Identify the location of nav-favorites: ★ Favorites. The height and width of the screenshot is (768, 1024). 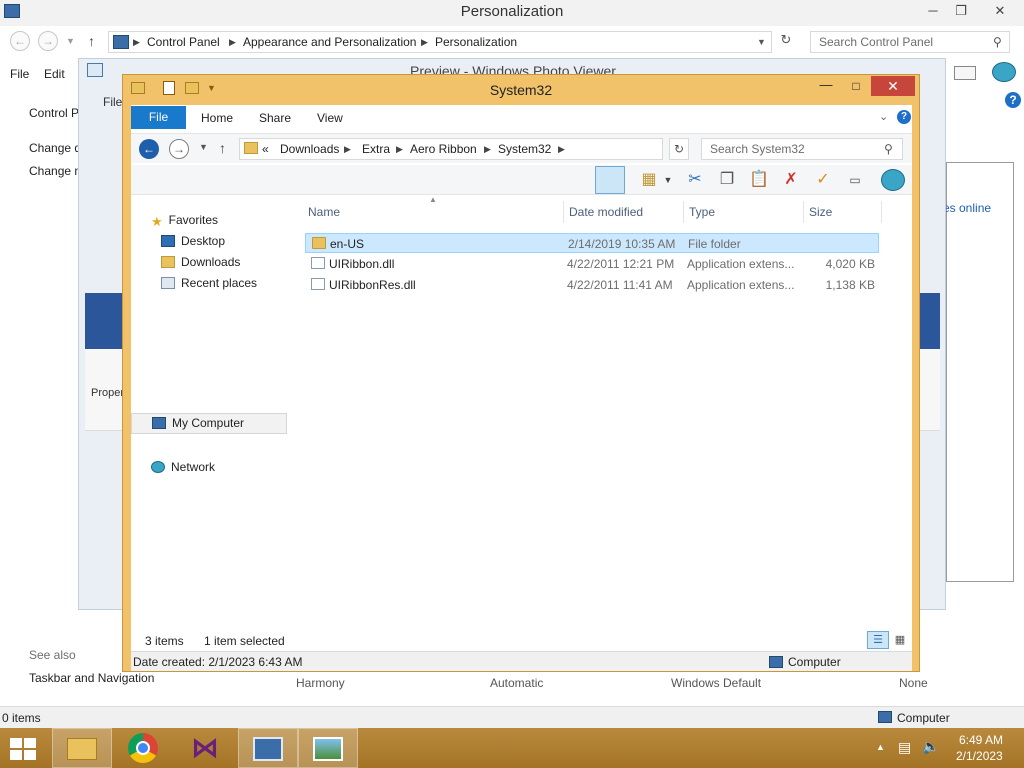
(184, 223).